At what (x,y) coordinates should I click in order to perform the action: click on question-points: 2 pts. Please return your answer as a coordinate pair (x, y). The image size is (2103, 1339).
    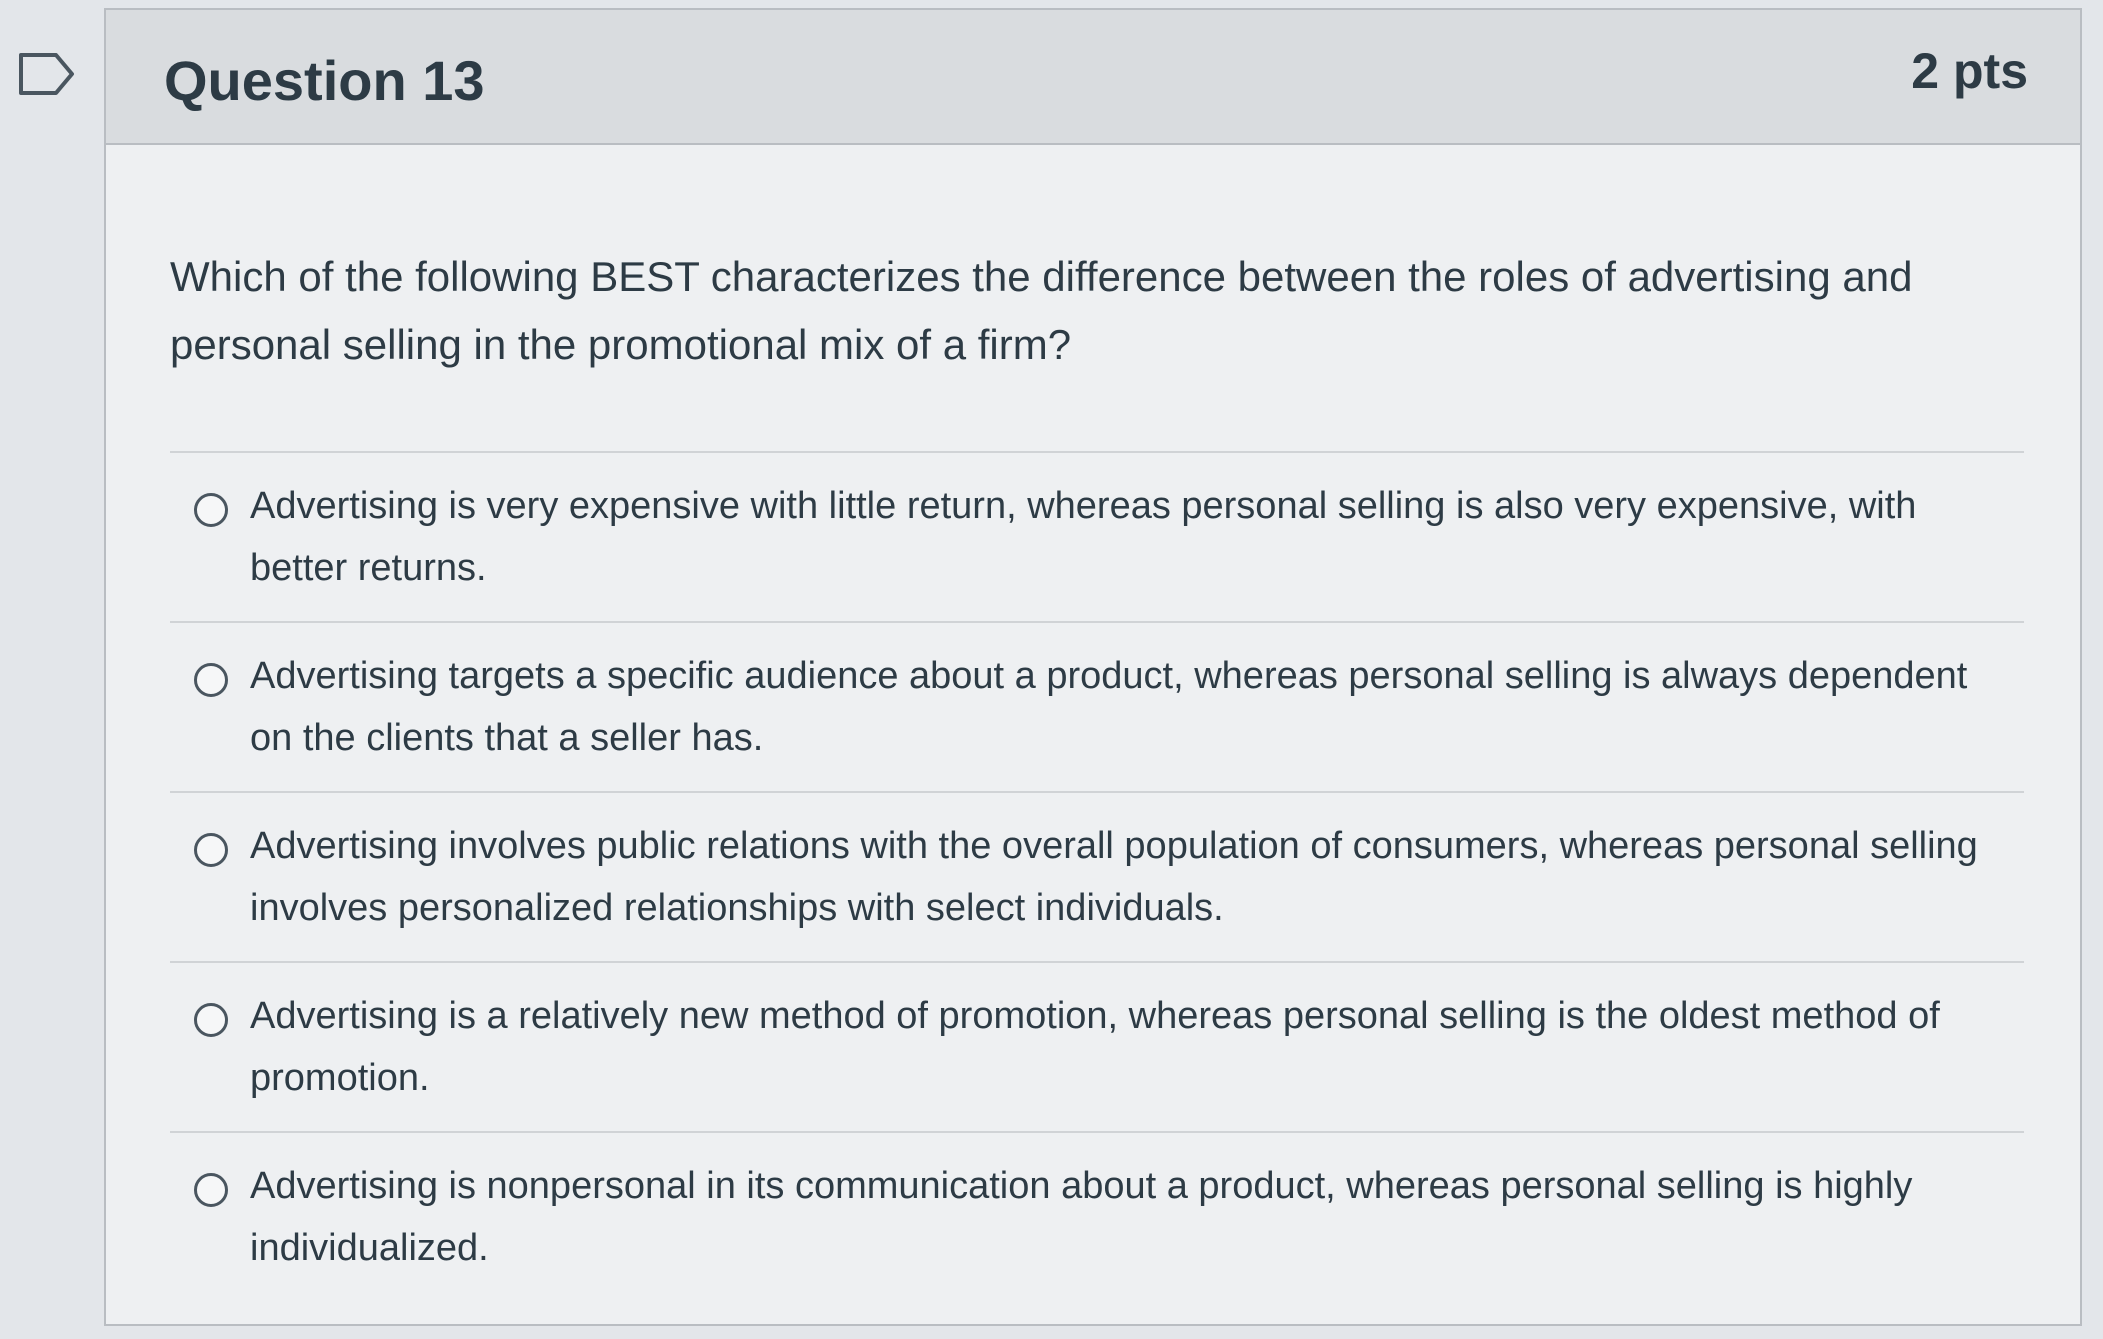
    Looking at the image, I should click on (1969, 71).